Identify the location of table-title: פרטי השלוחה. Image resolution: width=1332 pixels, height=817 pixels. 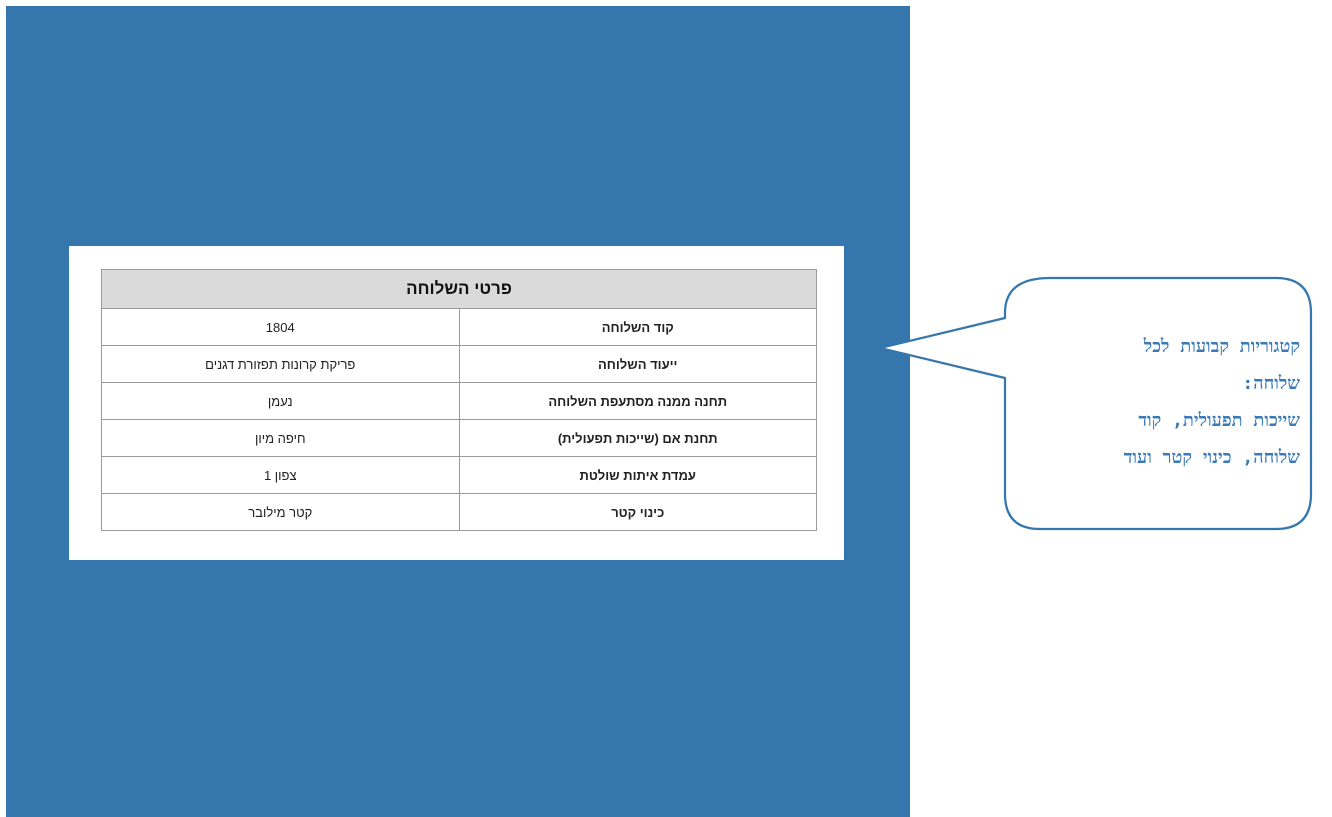
(459, 289).